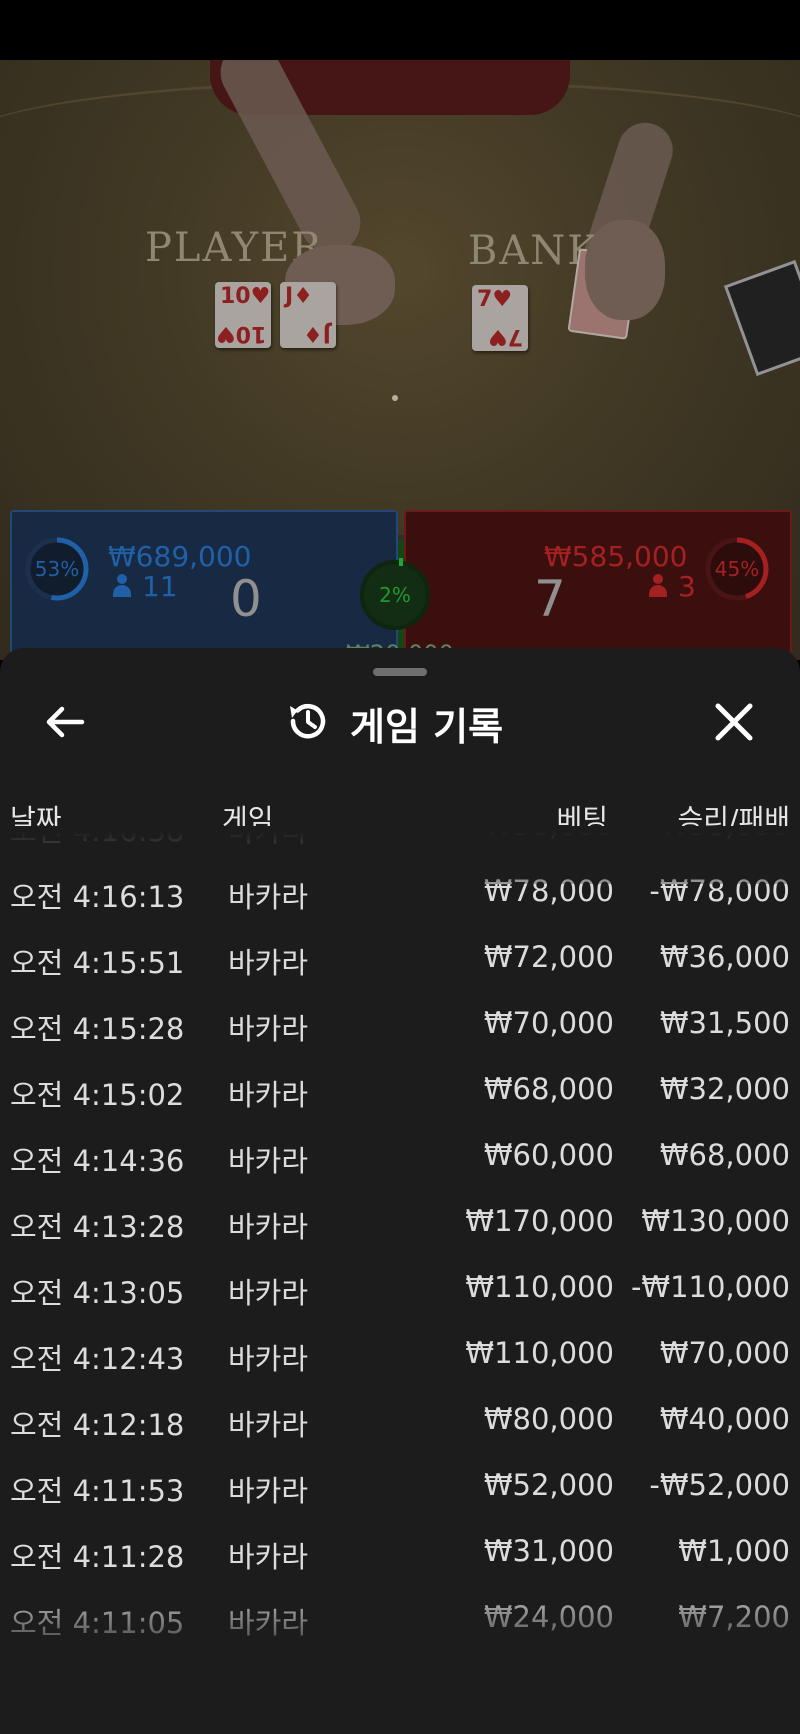 The height and width of the screenshot is (1734, 800). What do you see at coordinates (539, 1221) in the screenshot?
I see `row-bet: ₩170,000` at bounding box center [539, 1221].